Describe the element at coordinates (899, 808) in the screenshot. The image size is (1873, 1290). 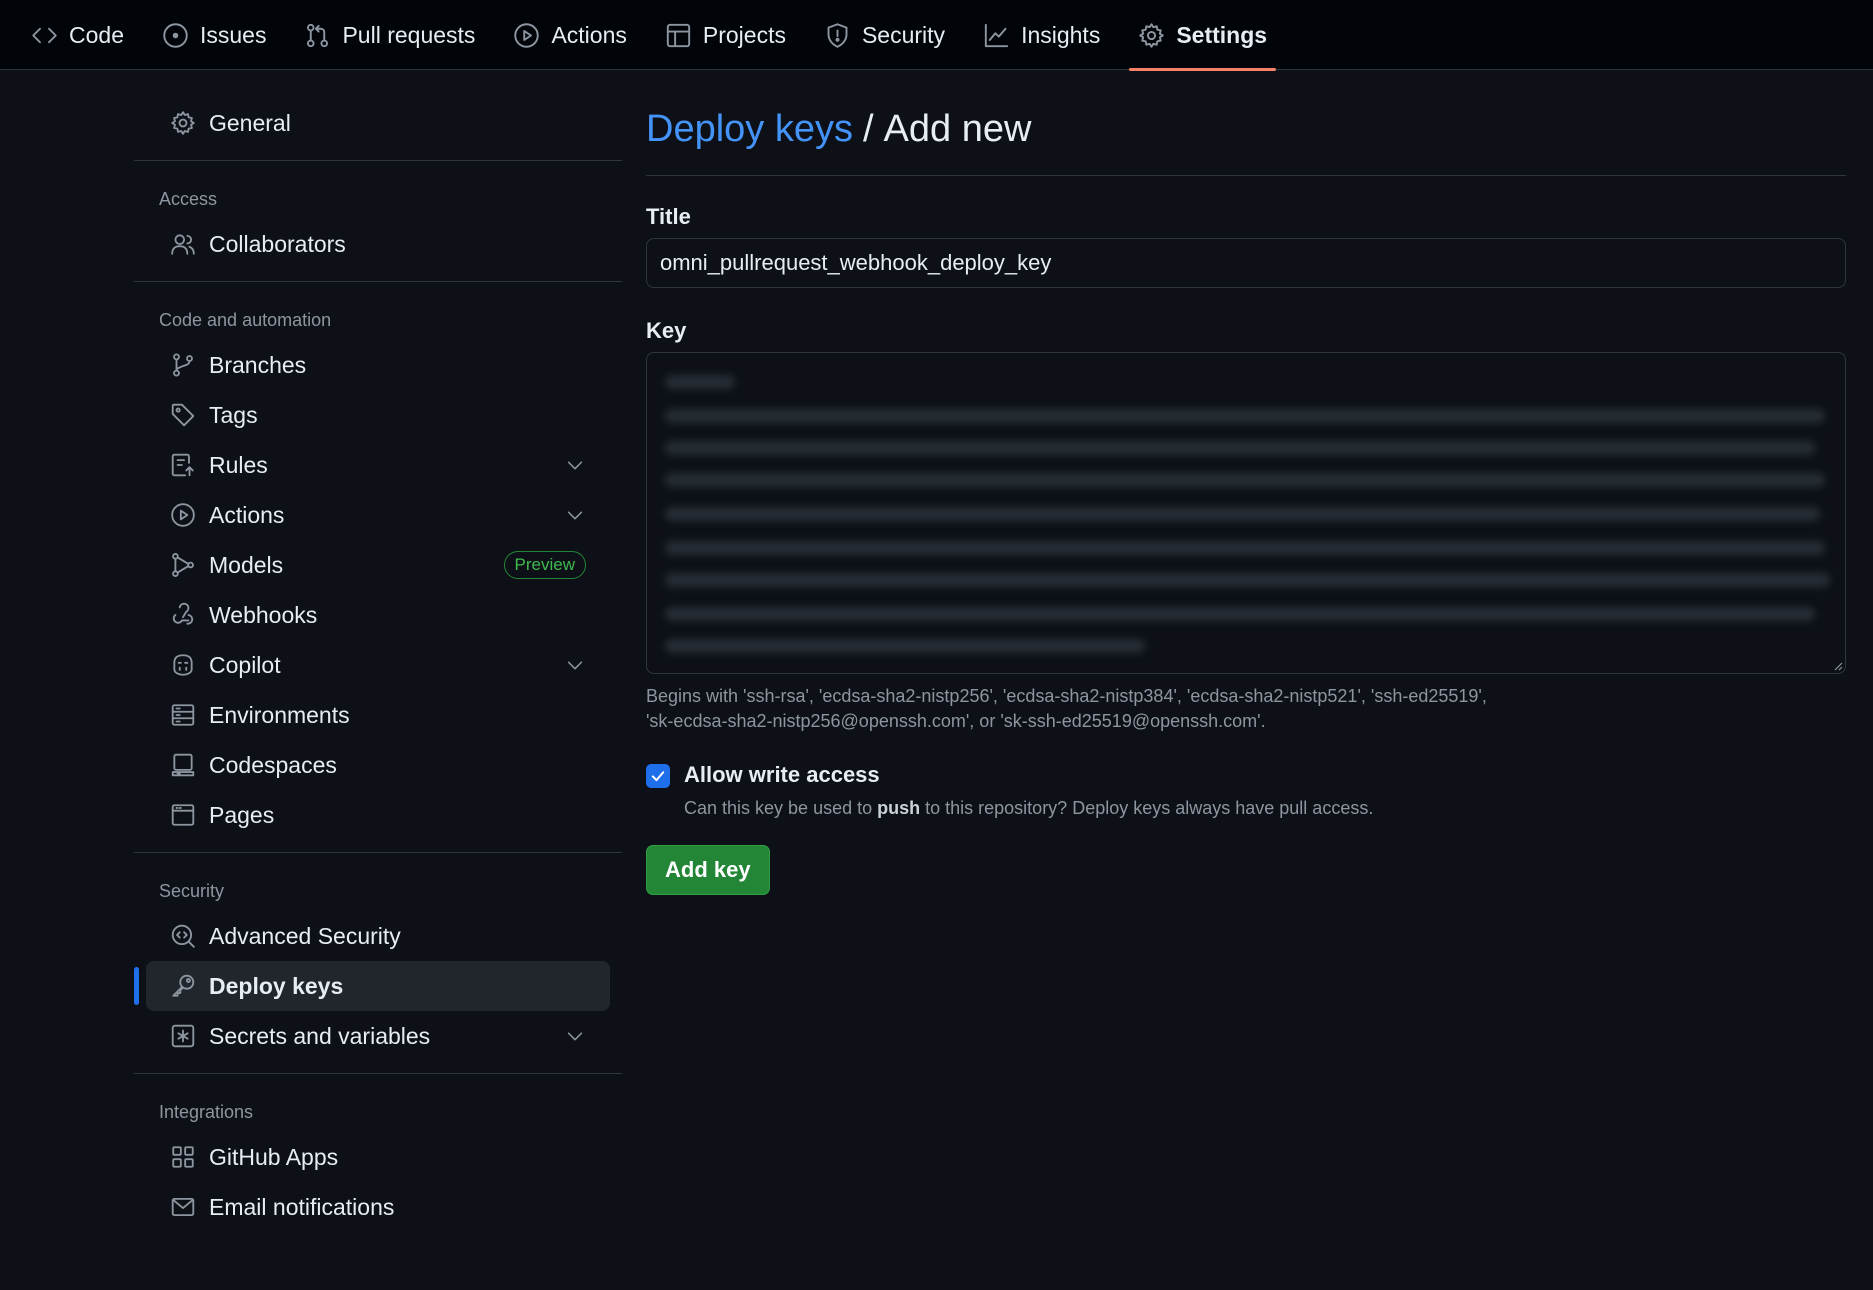
I see `write-access-desc-bold: push` at that location.